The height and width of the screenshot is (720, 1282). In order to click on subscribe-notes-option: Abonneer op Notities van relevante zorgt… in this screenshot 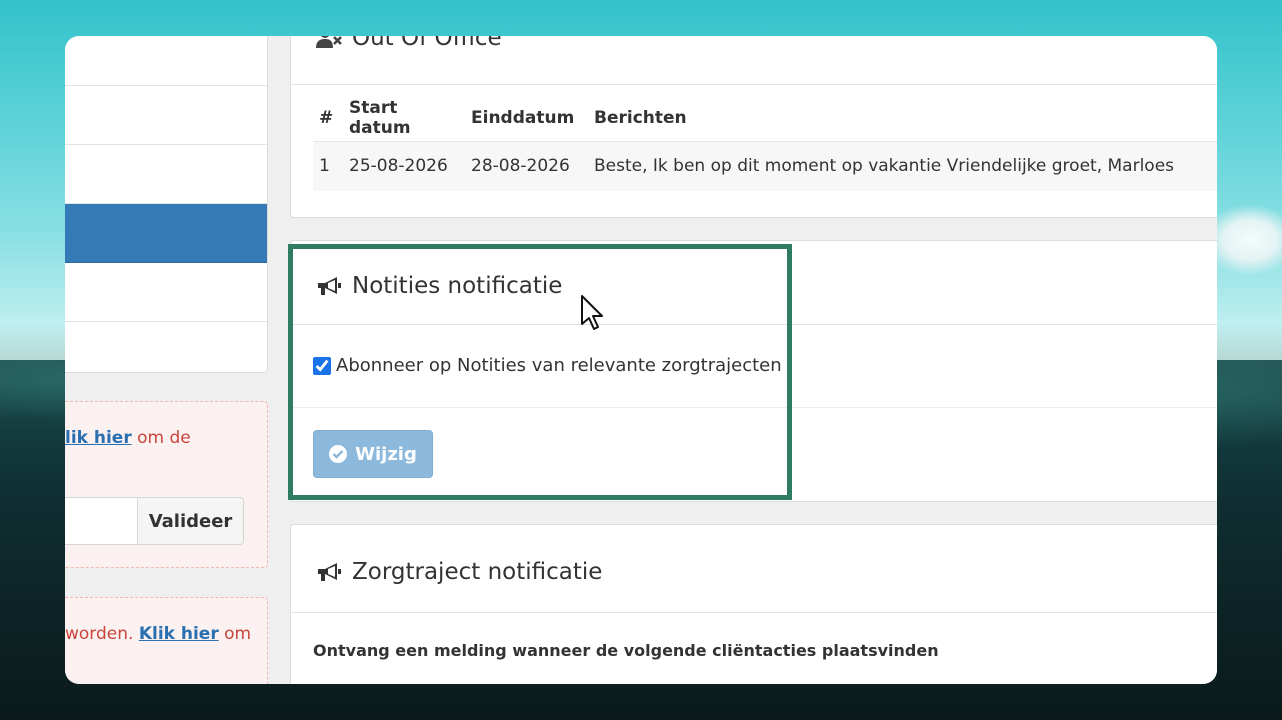, I will do `click(547, 365)`.